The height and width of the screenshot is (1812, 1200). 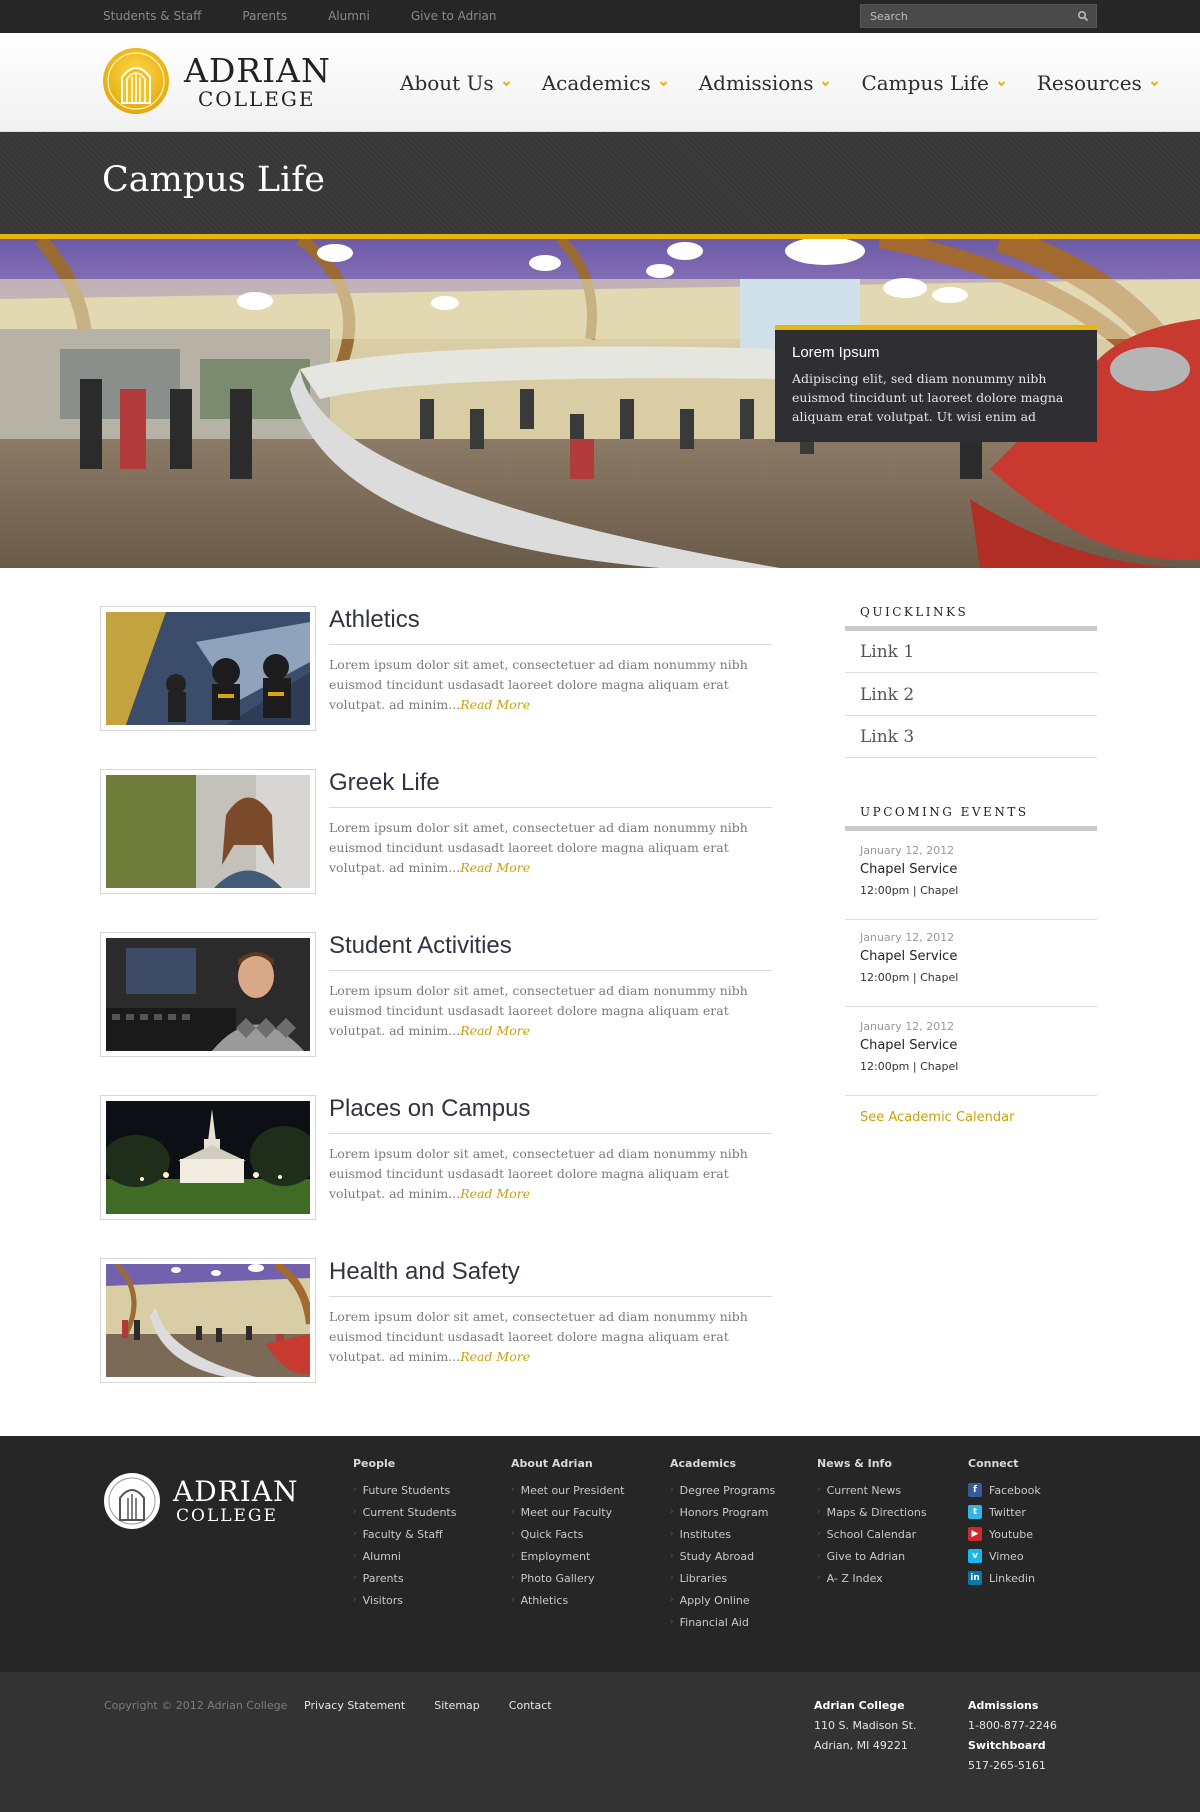 What do you see at coordinates (552, 1534) in the screenshot?
I see `footer-link-label: Quick Facts` at bounding box center [552, 1534].